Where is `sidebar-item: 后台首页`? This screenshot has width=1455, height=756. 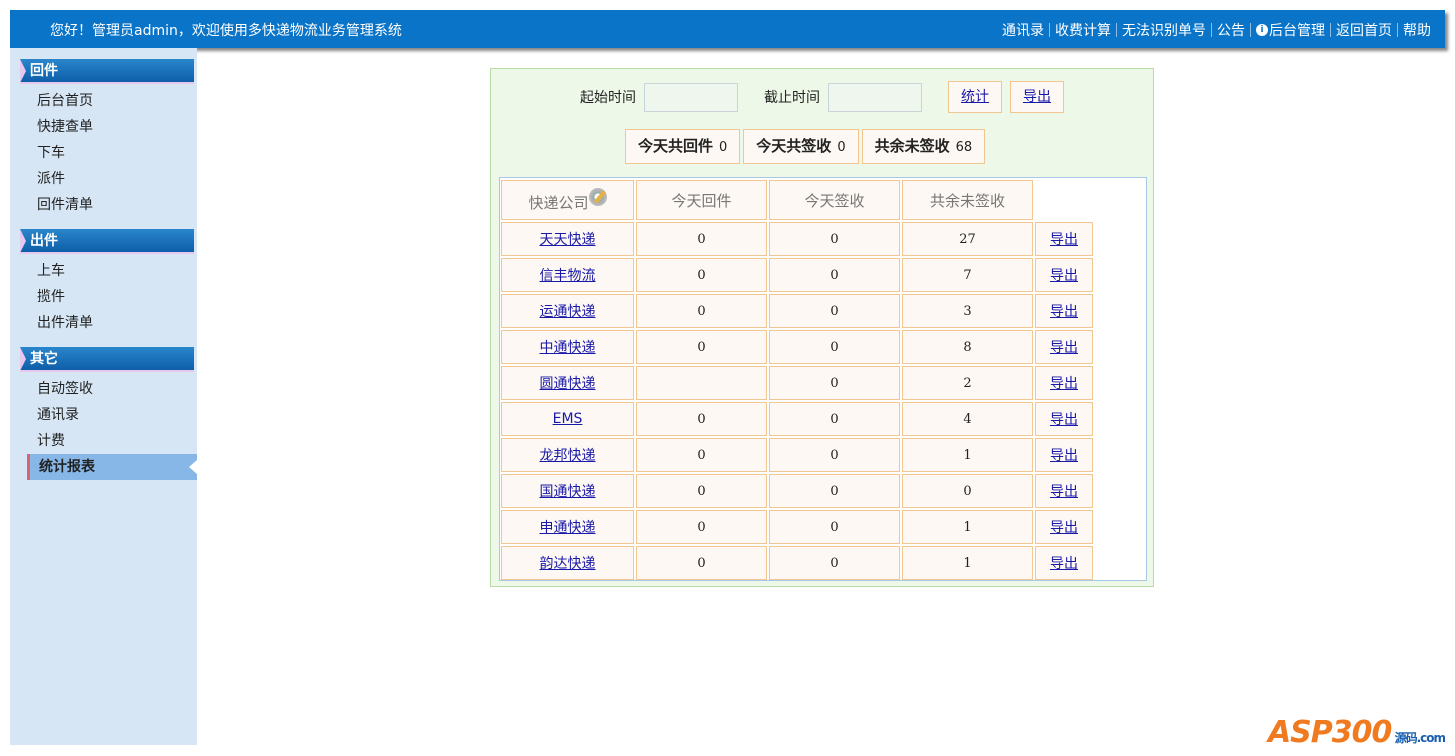 sidebar-item: 后台首页 is located at coordinates (103, 101).